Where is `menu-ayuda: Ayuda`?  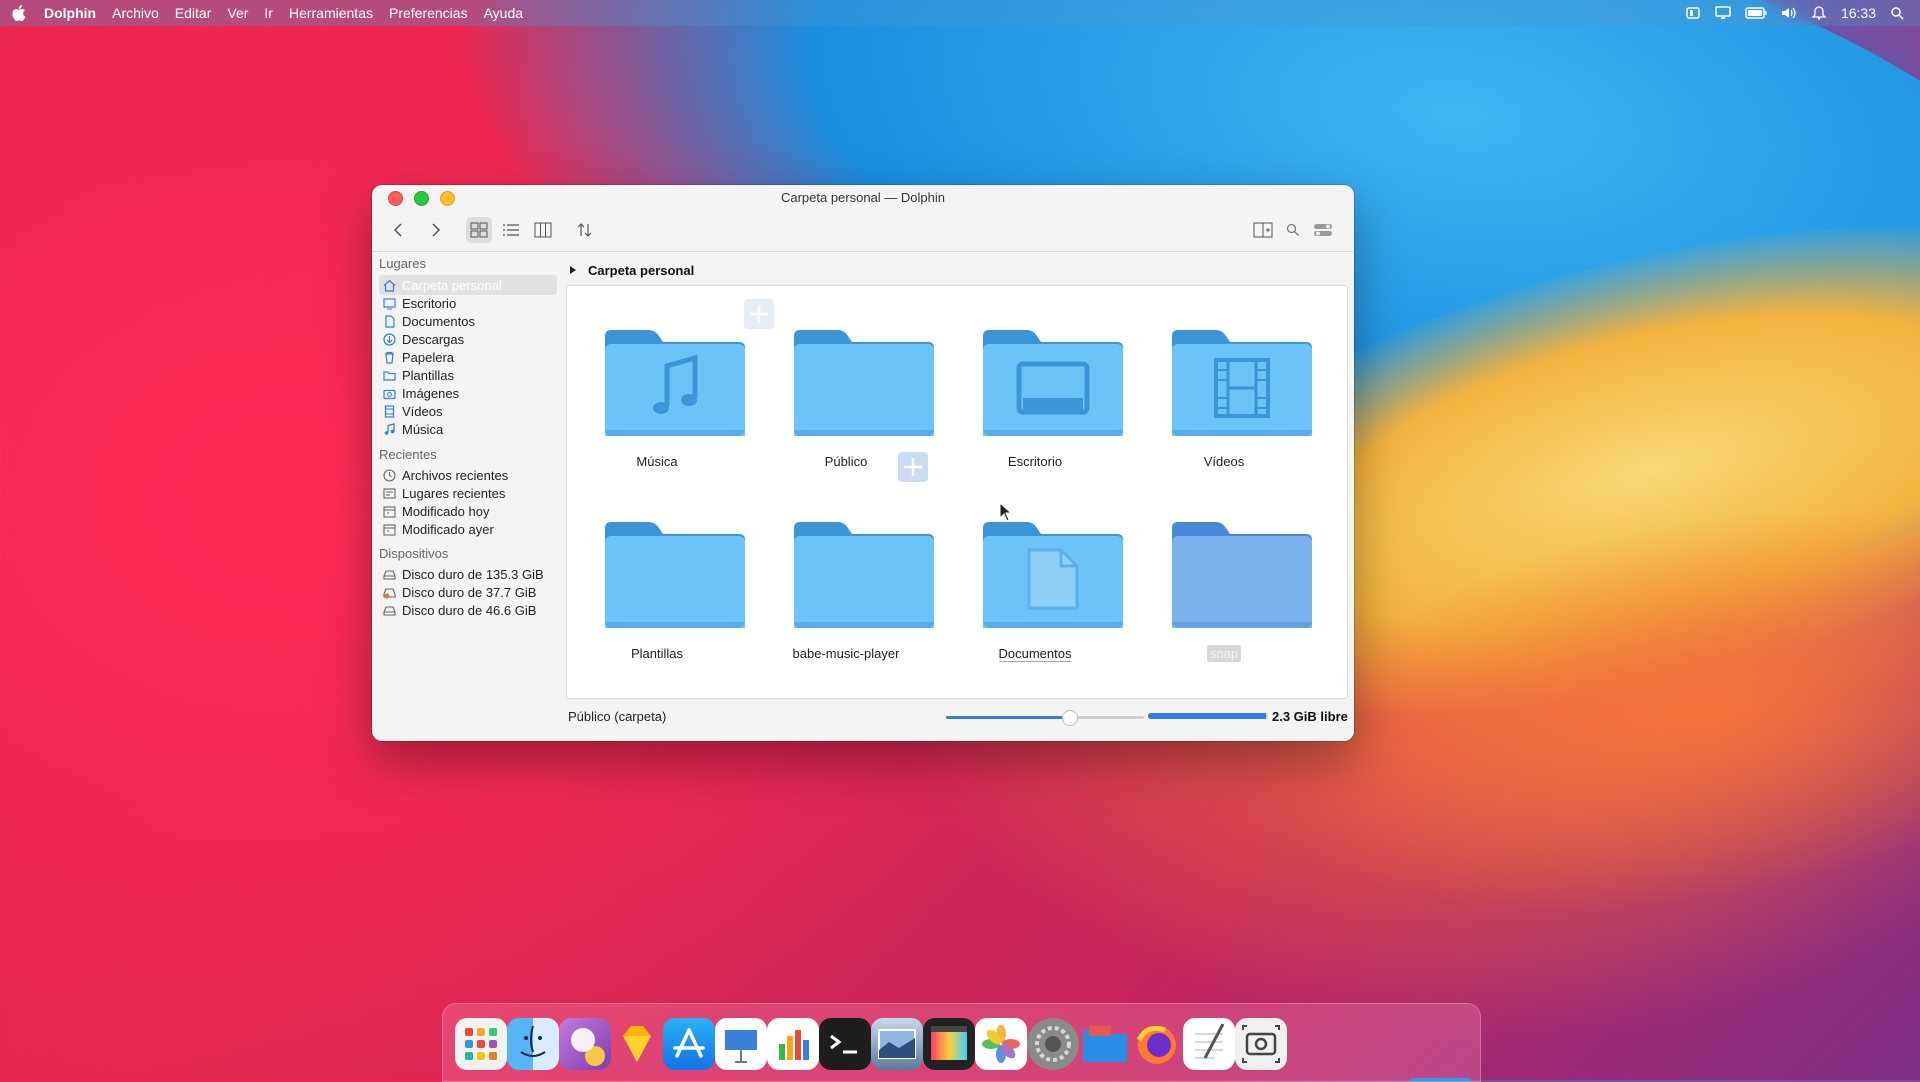 menu-ayuda: Ayuda is located at coordinates (503, 13).